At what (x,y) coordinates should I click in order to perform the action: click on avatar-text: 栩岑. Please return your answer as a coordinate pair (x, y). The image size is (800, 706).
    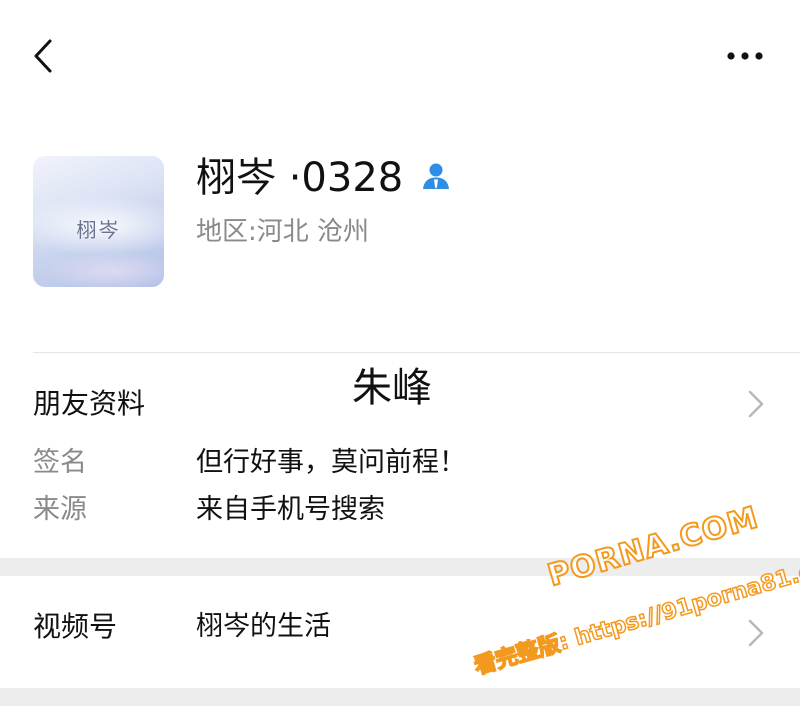
    Looking at the image, I should click on (98, 230).